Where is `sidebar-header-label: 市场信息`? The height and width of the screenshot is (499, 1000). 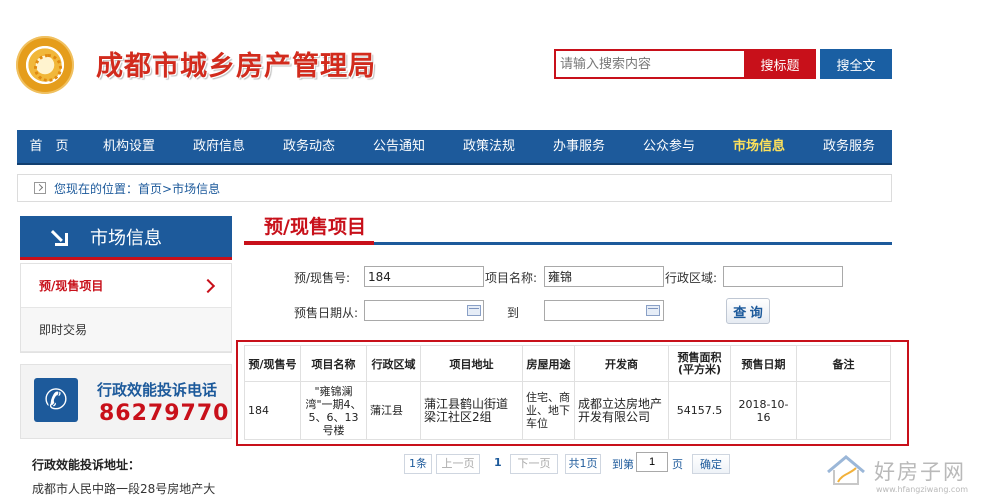 sidebar-header-label: 市场信息 is located at coordinates (126, 238).